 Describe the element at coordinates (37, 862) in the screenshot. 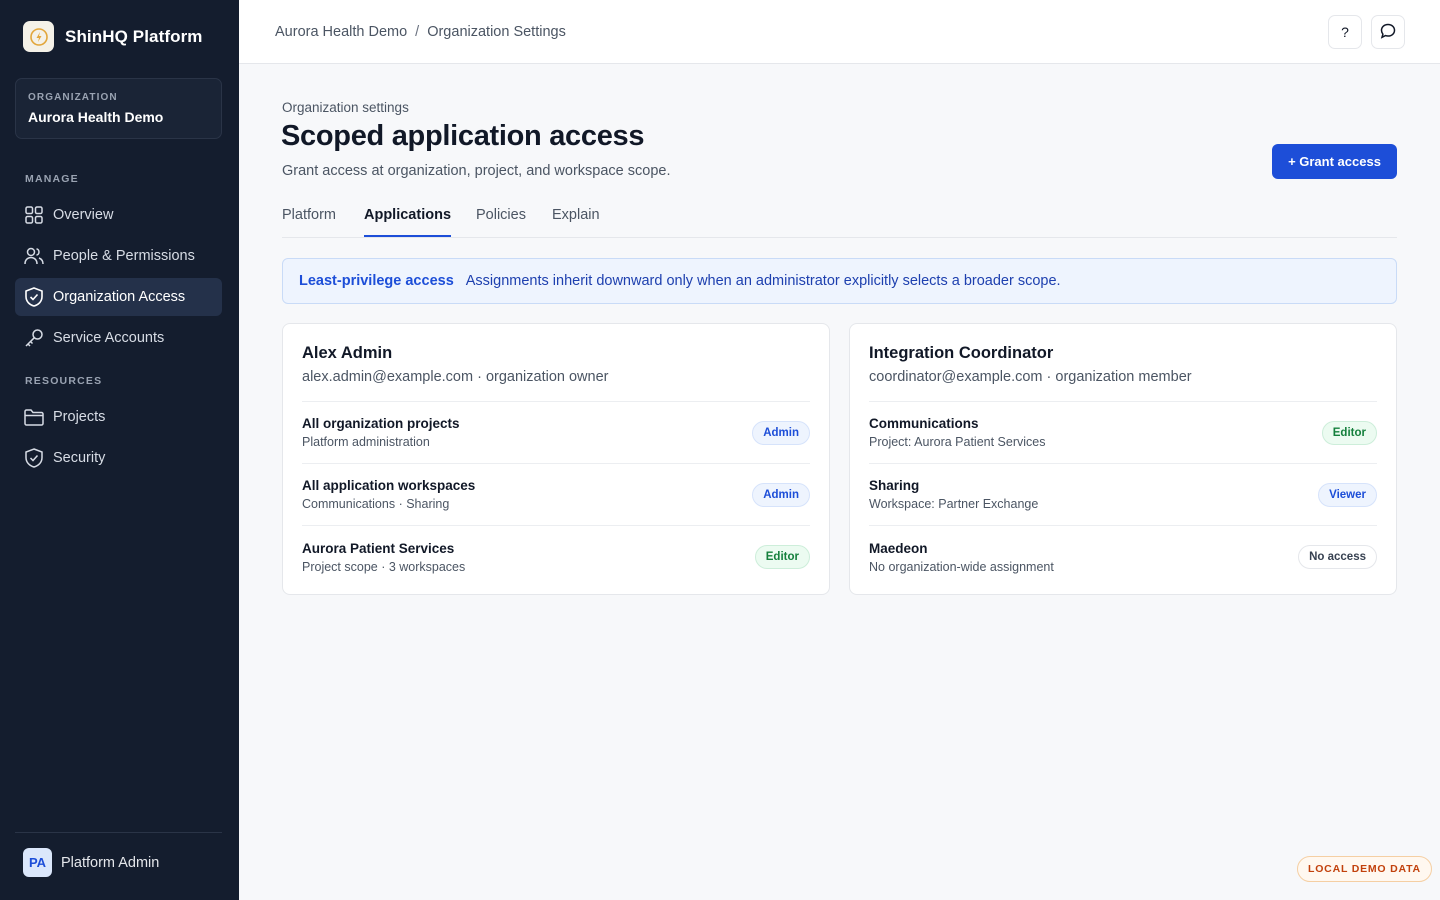

I see `avatar: PA` at that location.